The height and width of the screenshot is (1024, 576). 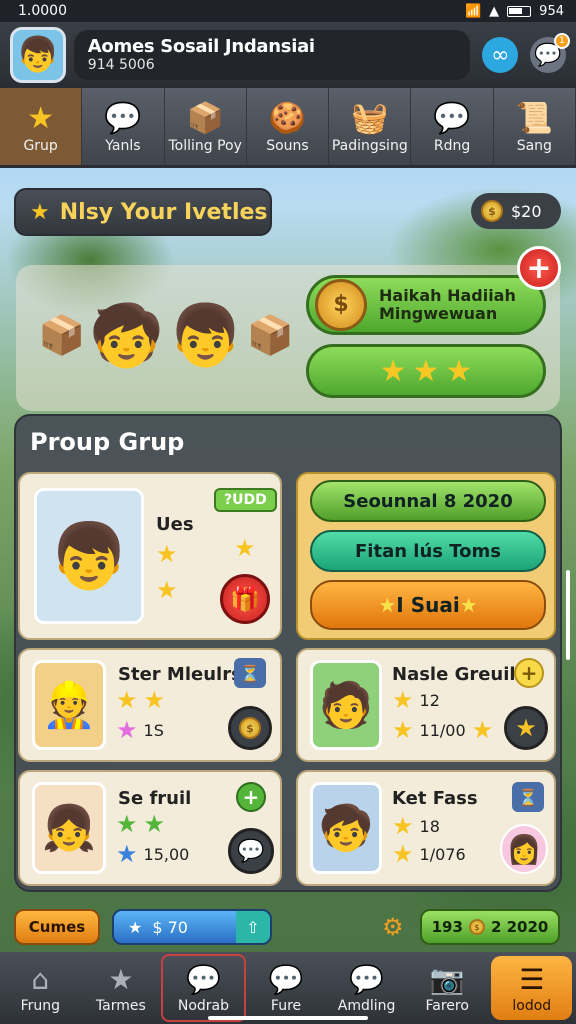 I want to click on nav-lodod: ☰ lodod, so click(x=532, y=988).